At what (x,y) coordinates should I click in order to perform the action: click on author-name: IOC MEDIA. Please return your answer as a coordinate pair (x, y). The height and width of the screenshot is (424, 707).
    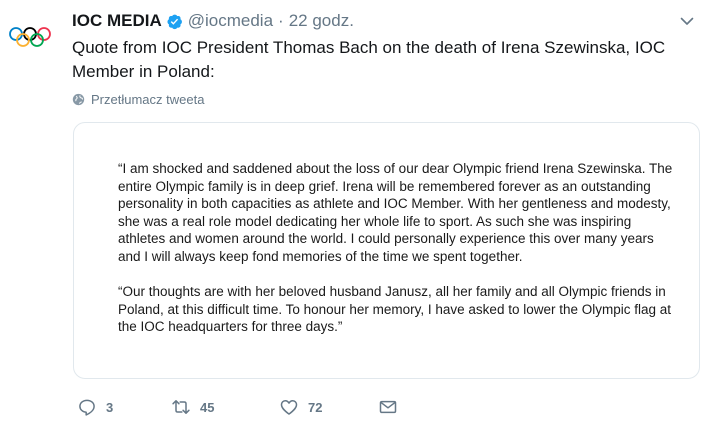
    Looking at the image, I should click on (117, 21).